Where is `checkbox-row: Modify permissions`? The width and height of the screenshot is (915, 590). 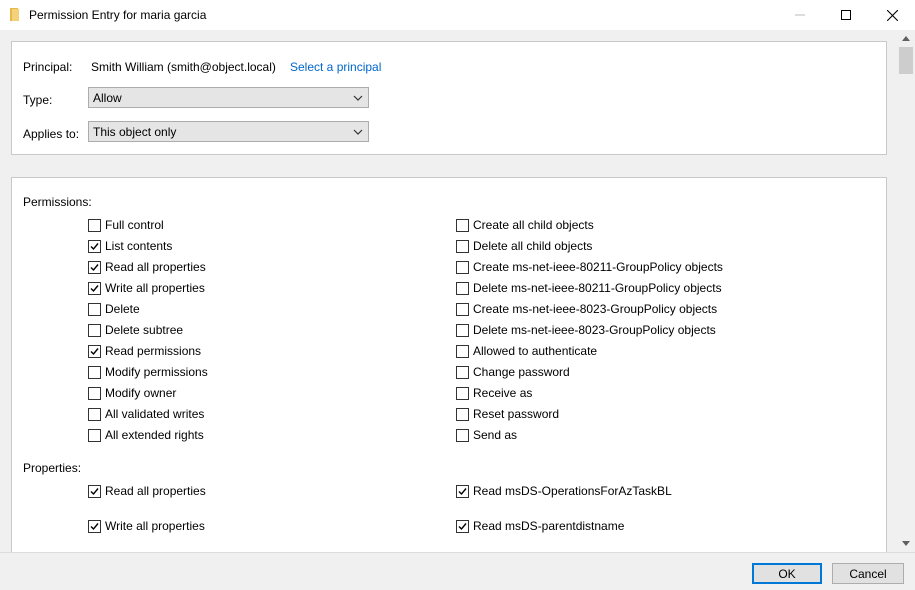
checkbox-row: Modify permissions is located at coordinates (148, 372).